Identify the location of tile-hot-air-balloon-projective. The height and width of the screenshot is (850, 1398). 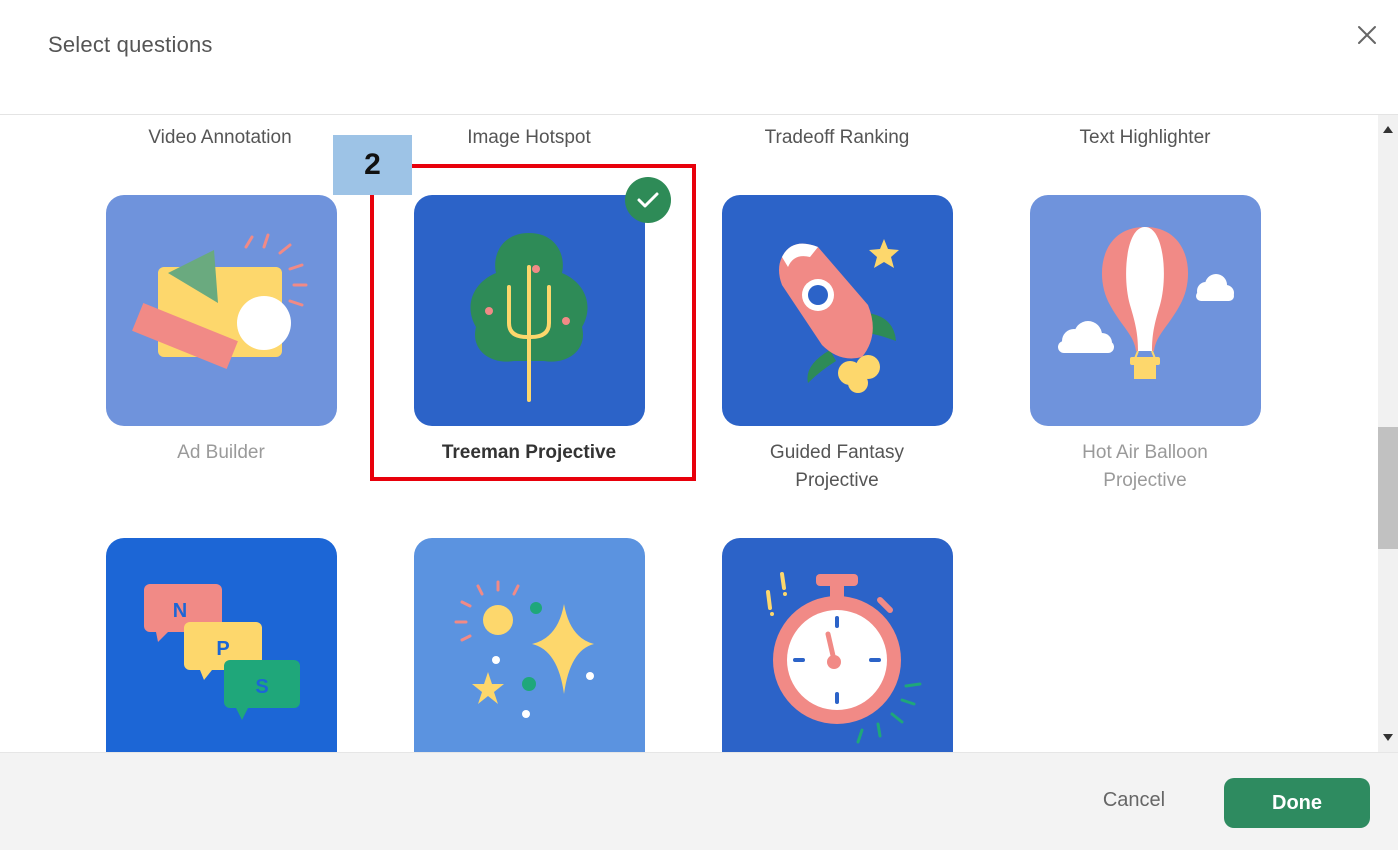
(1145, 310).